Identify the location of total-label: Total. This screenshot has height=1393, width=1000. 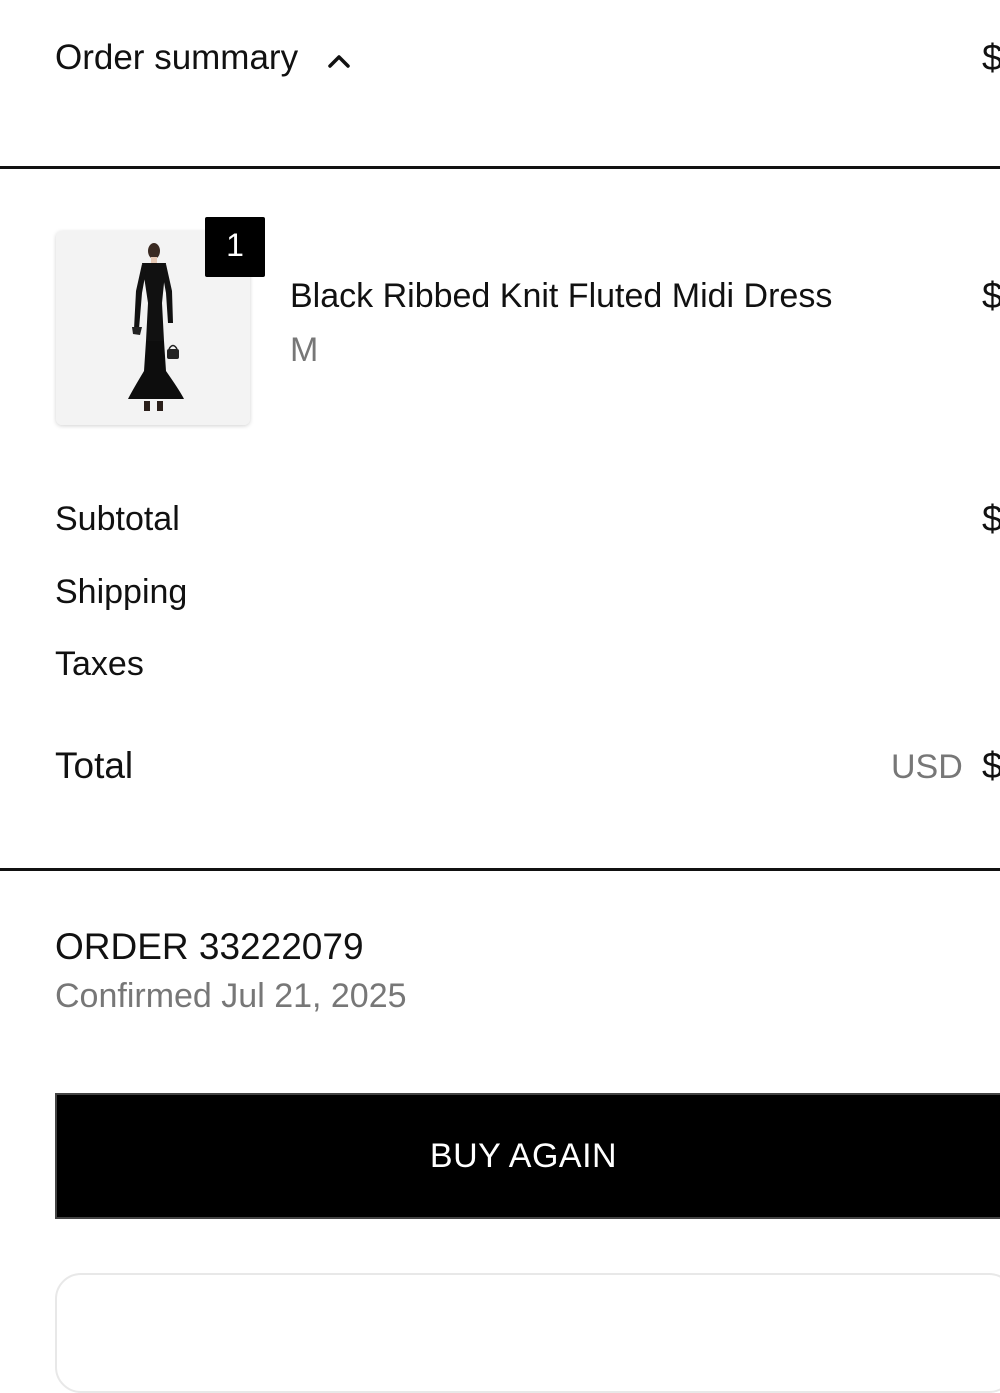
(94, 765).